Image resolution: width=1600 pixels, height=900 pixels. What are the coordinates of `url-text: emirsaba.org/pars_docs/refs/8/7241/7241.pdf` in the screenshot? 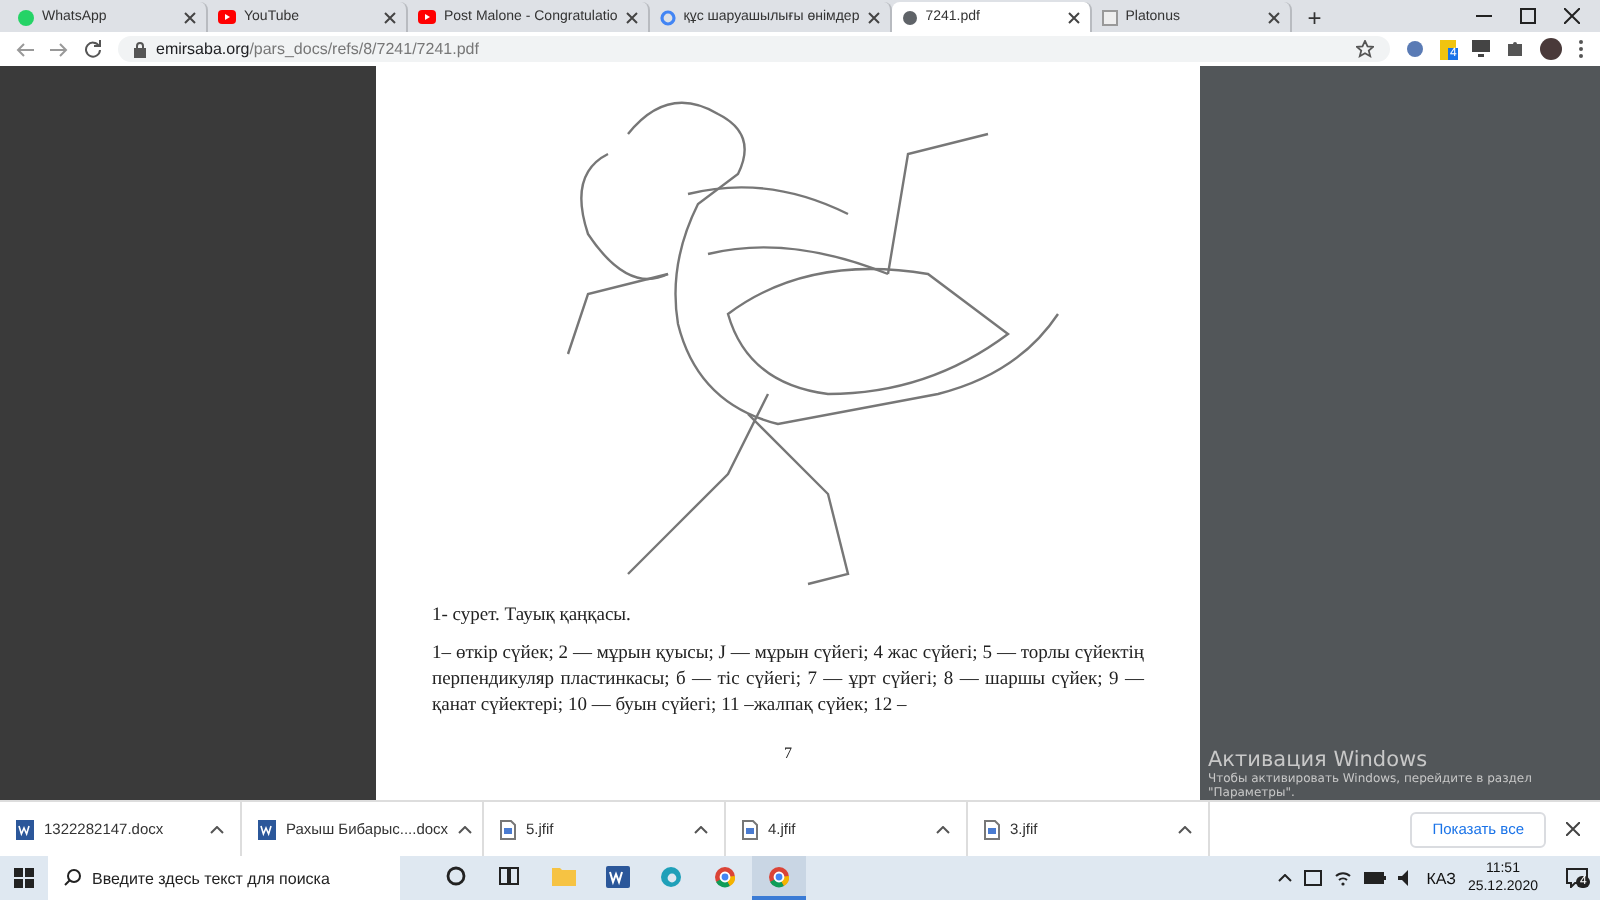 It's located at (317, 49).